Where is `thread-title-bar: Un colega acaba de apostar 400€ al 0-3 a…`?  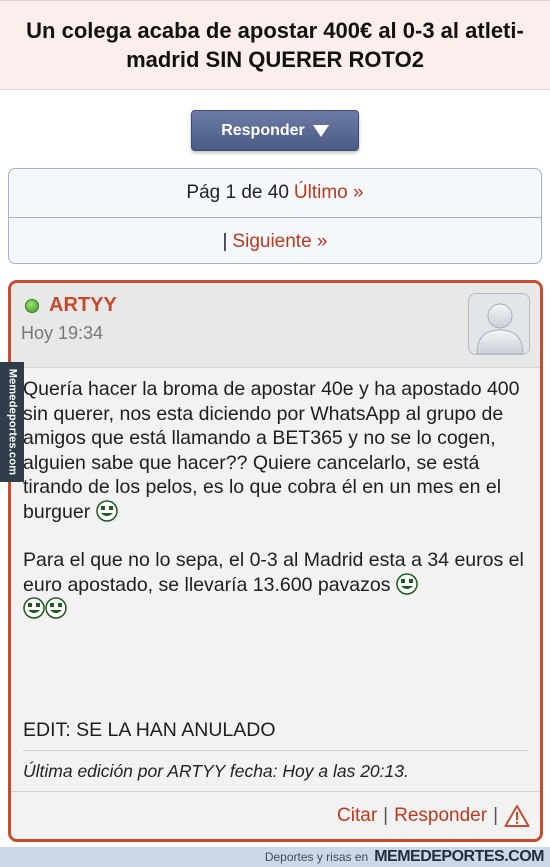
thread-title-bar: Un colega acaba de apostar 400€ al 0-3 a… is located at coordinates (275, 45).